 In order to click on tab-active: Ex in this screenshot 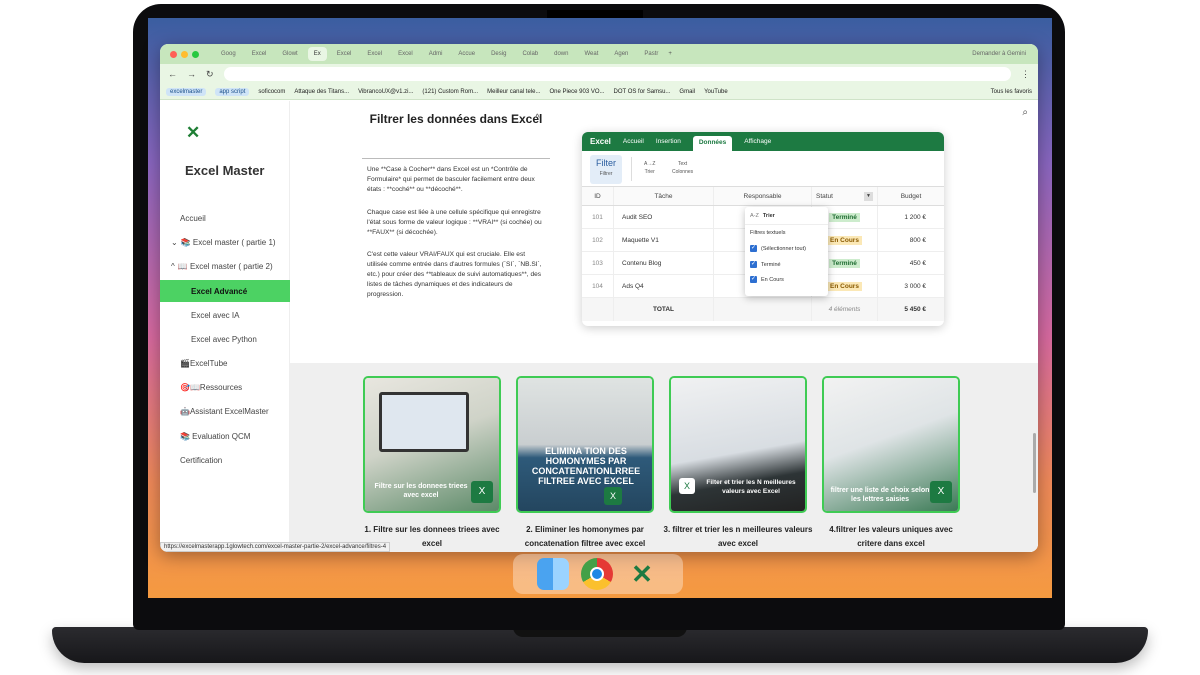, I will do `click(317, 54)`.